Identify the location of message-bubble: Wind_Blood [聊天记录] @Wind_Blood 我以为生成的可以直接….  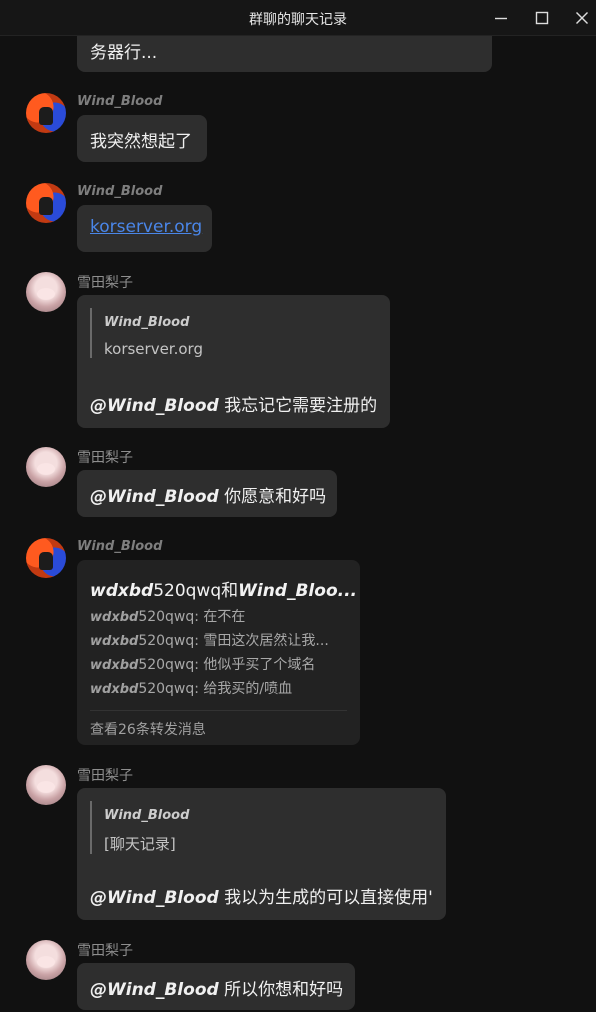
(261, 854).